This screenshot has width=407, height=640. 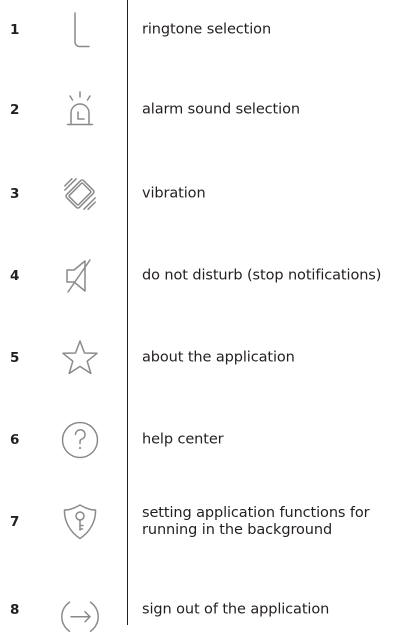 I want to click on list-item-sign-out: 8 sign out of the application, so click(x=203, y=610).